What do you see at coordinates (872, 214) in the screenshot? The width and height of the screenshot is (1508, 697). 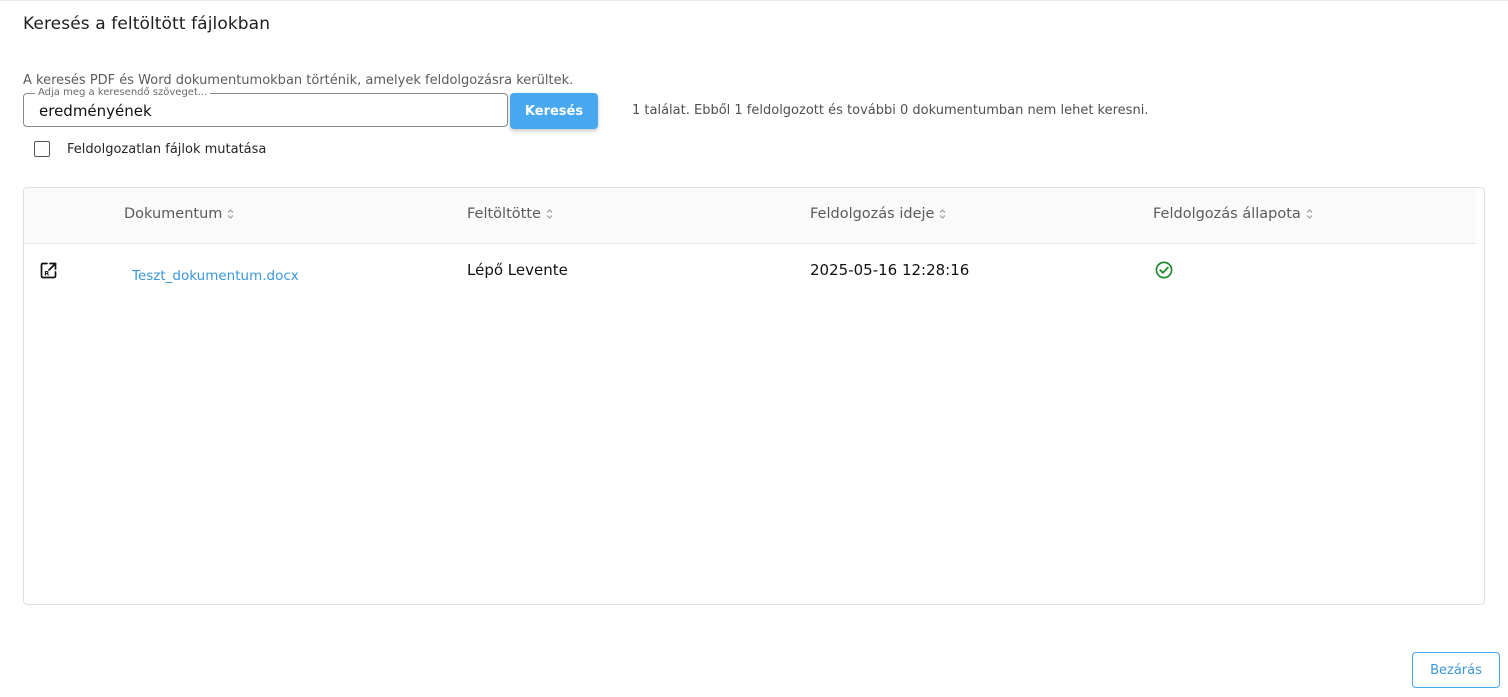 I see `column-header-label: Feldolgozás ideje` at bounding box center [872, 214].